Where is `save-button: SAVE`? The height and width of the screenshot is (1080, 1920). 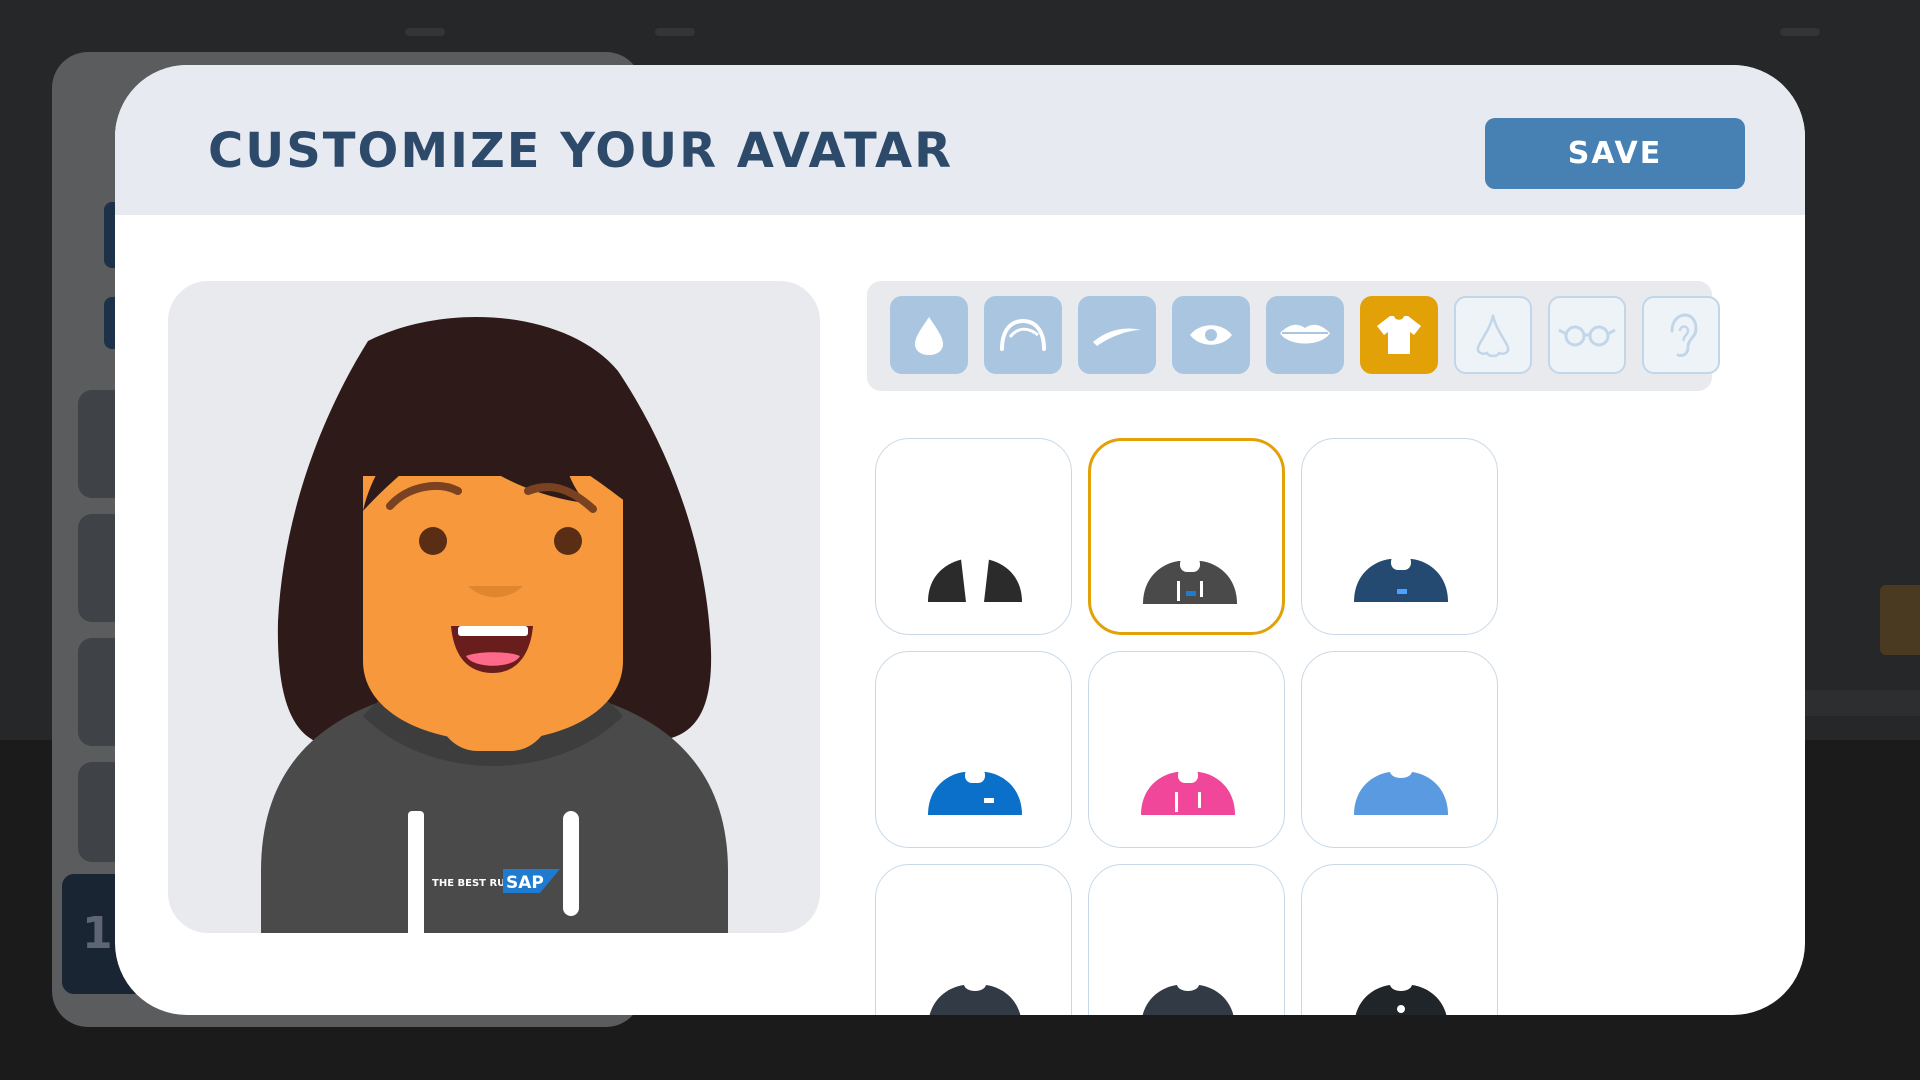
save-button: SAVE is located at coordinates (1615, 153).